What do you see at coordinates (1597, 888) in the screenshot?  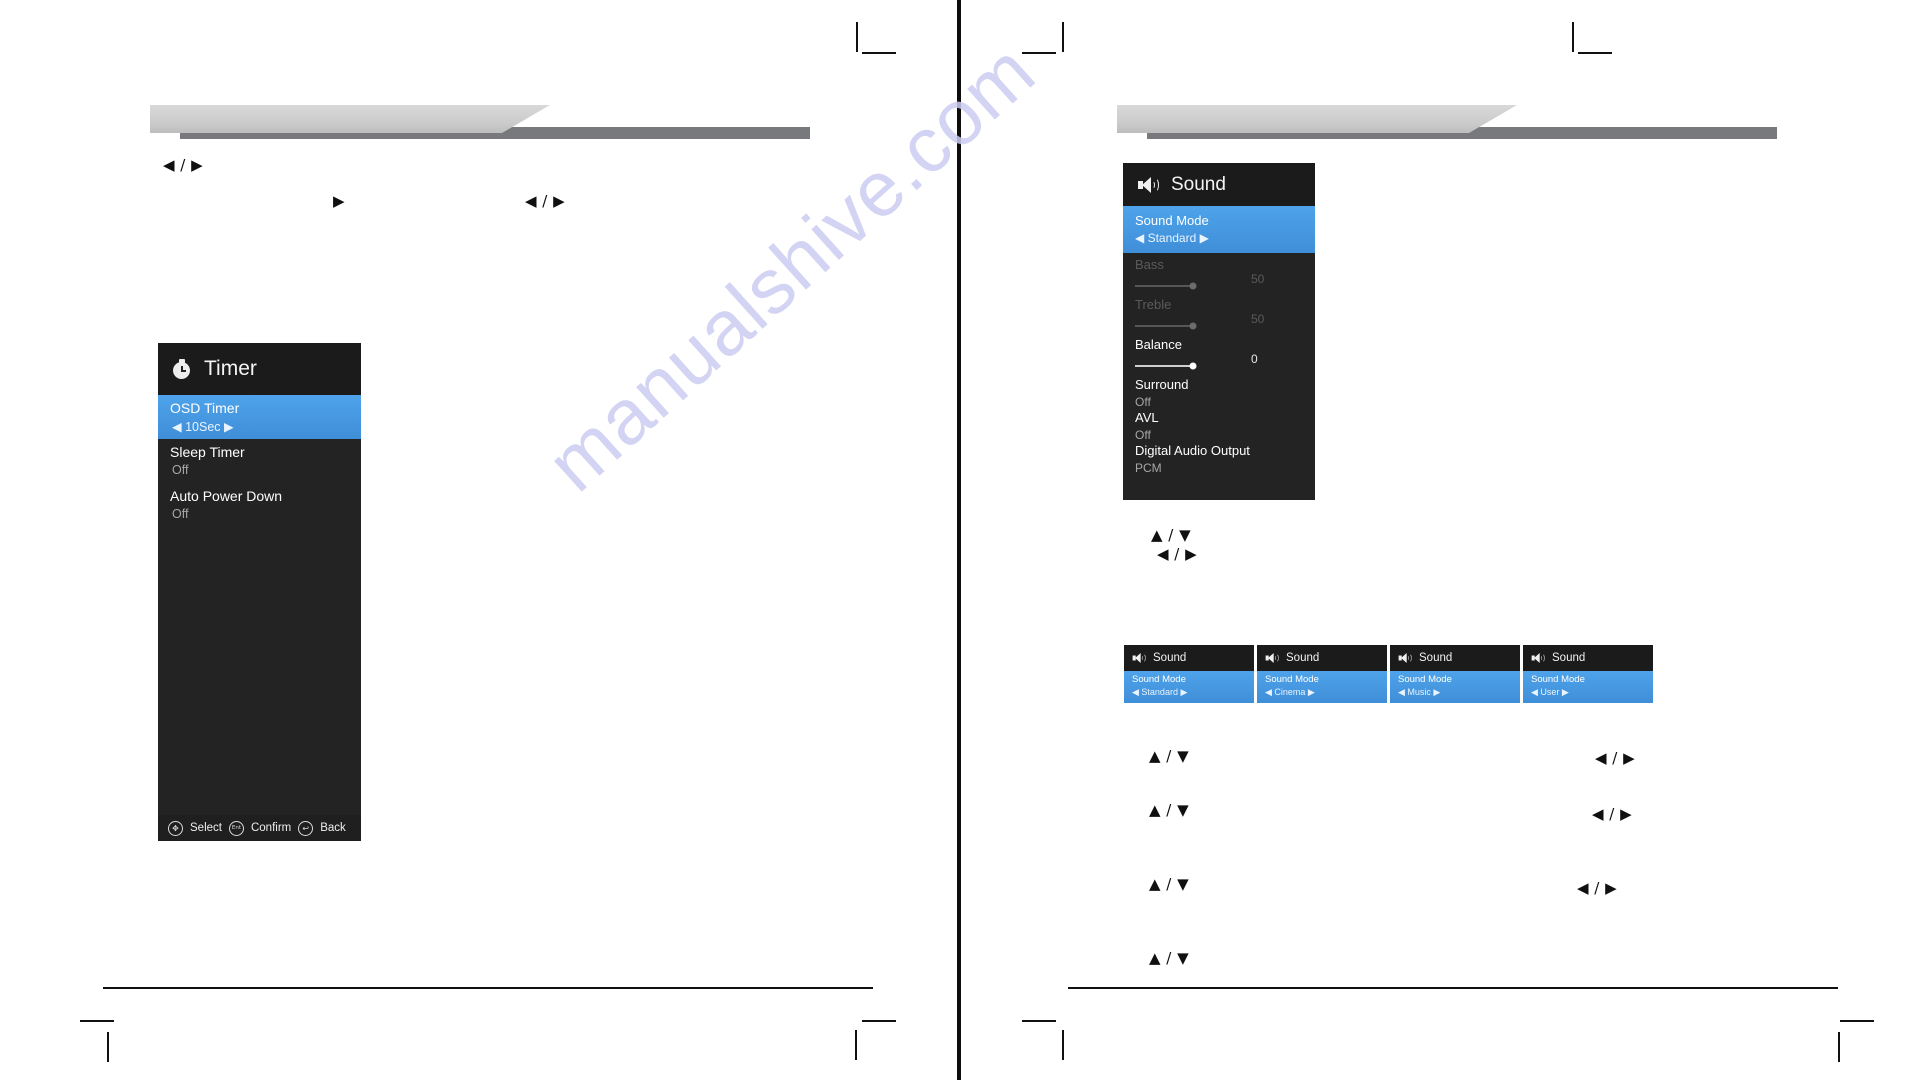 I see `nav-hint-row3-right: ◀ / ▶` at bounding box center [1597, 888].